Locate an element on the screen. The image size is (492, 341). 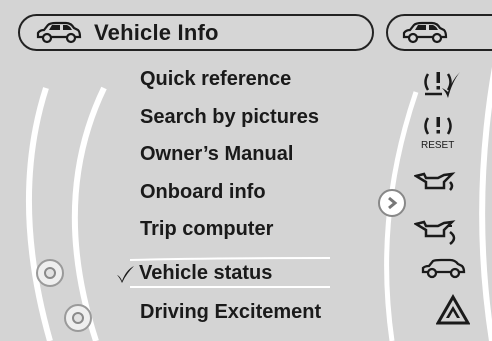
expand-arrow-button is located at coordinates (392, 203).